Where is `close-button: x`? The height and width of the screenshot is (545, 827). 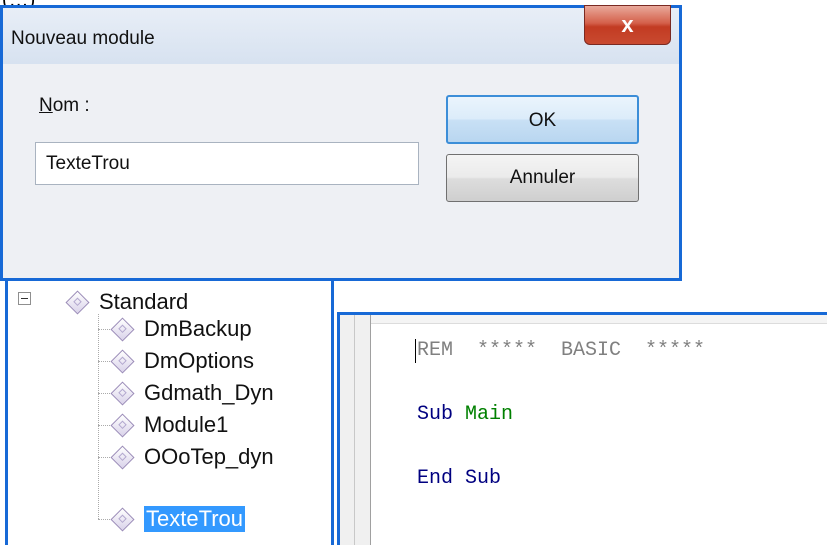 close-button: x is located at coordinates (627, 25).